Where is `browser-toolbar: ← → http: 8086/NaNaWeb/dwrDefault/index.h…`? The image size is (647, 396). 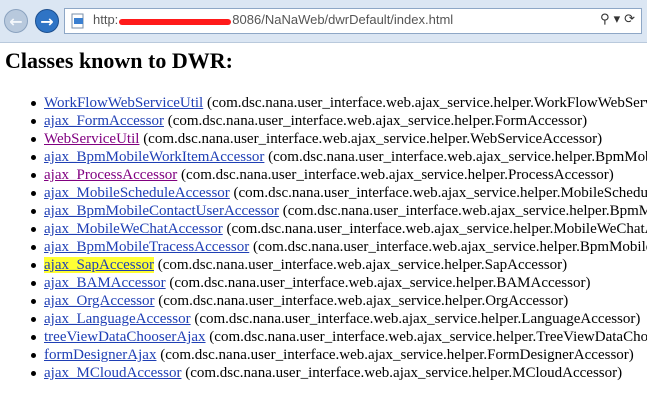
browser-toolbar: ← → http: 8086/NaNaWeb/dwrDefault/index.h… is located at coordinates (323, 21).